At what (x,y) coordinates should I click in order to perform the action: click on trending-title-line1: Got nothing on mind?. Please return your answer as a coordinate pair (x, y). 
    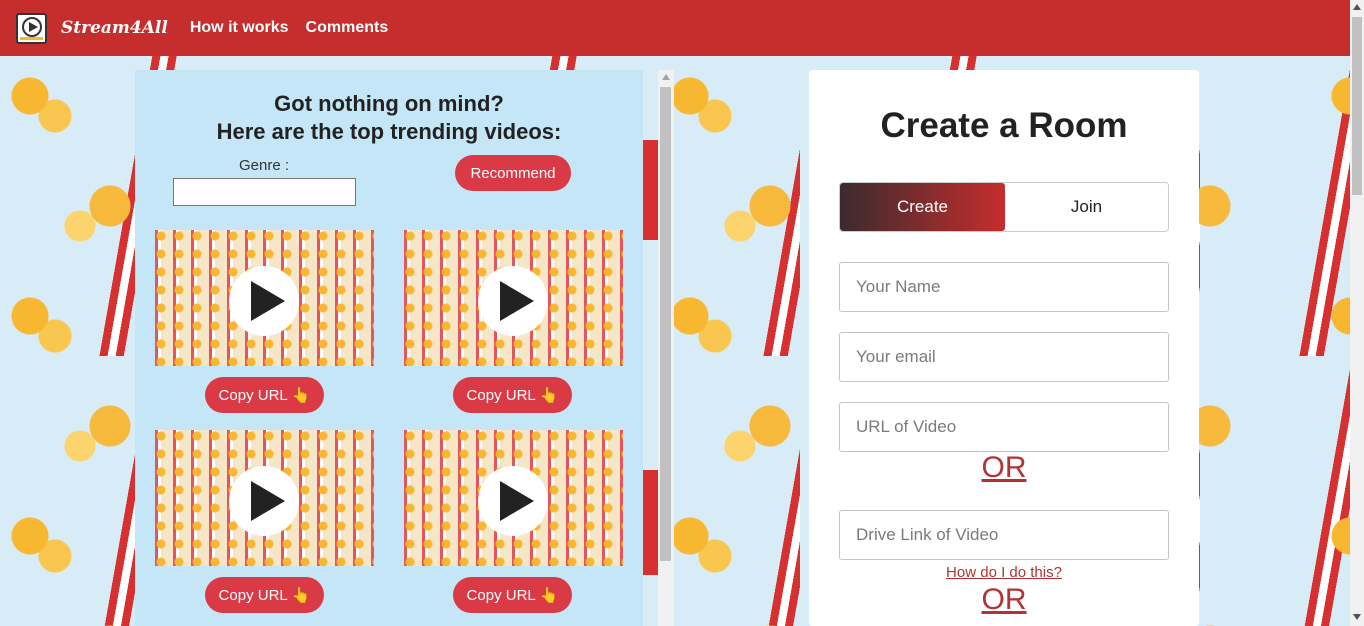
    Looking at the image, I should click on (389, 103).